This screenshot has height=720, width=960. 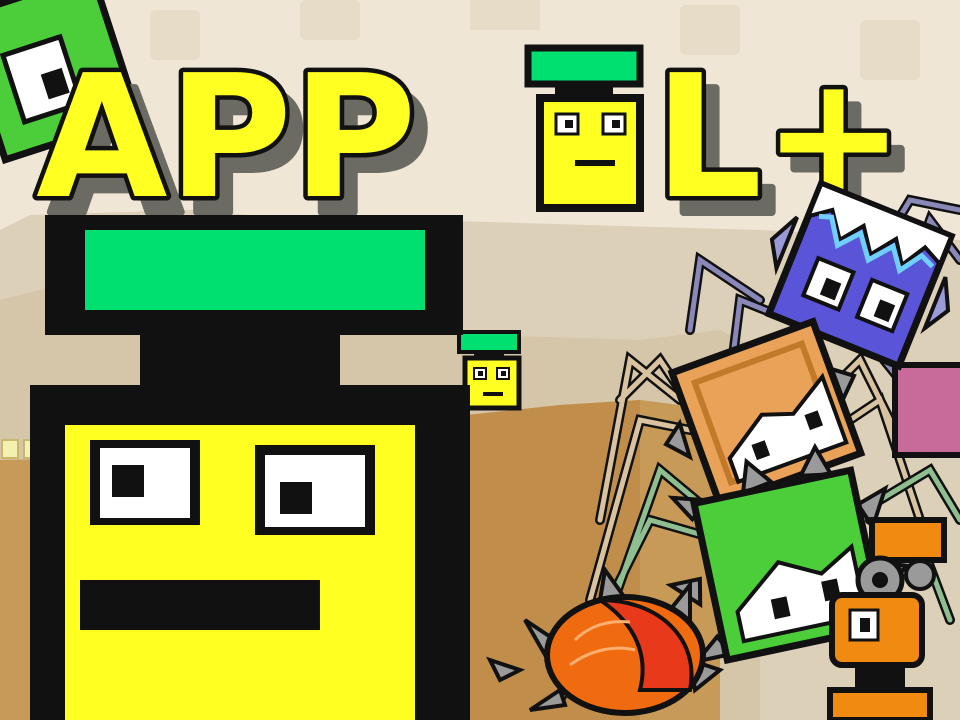 I want to click on title-text-before: APP, so click(x=226, y=138).